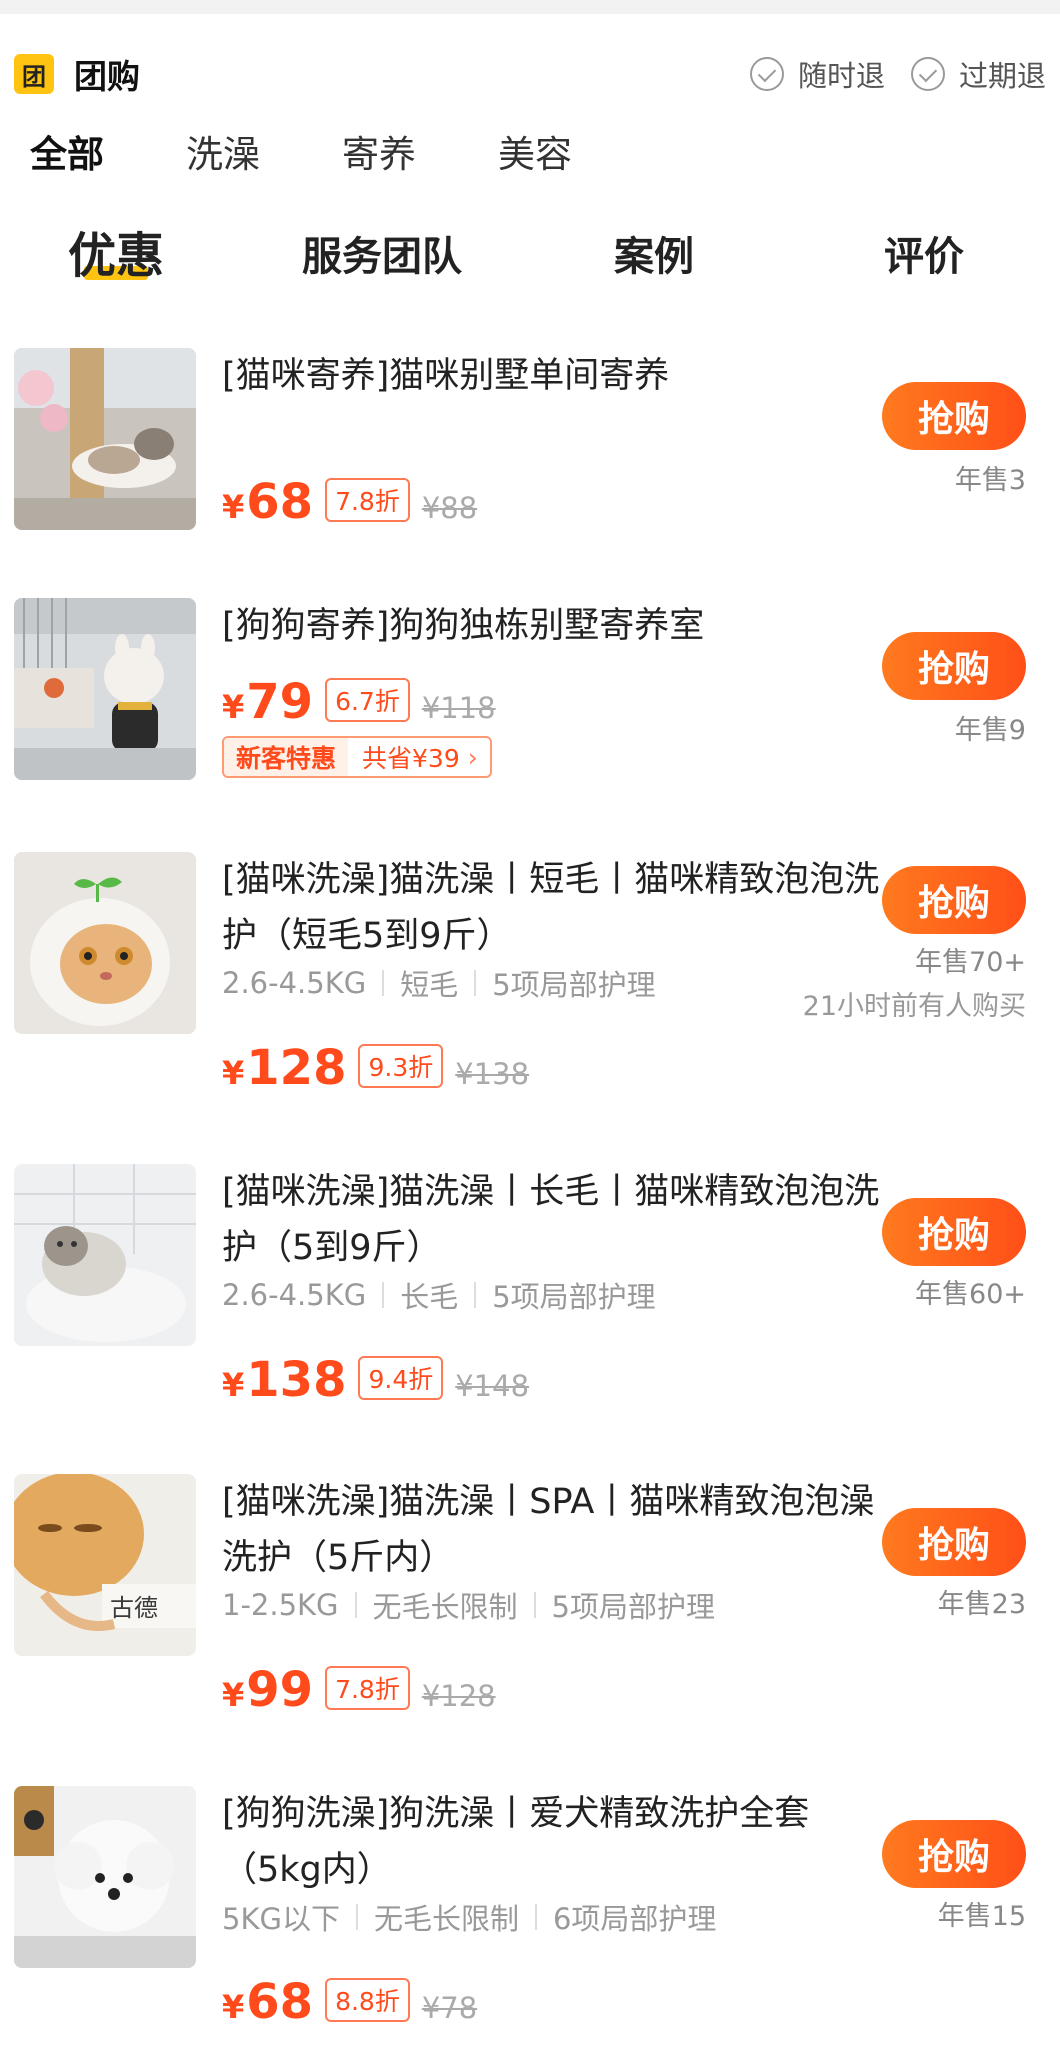  What do you see at coordinates (280, 702) in the screenshot?
I see `current-price: 79` at bounding box center [280, 702].